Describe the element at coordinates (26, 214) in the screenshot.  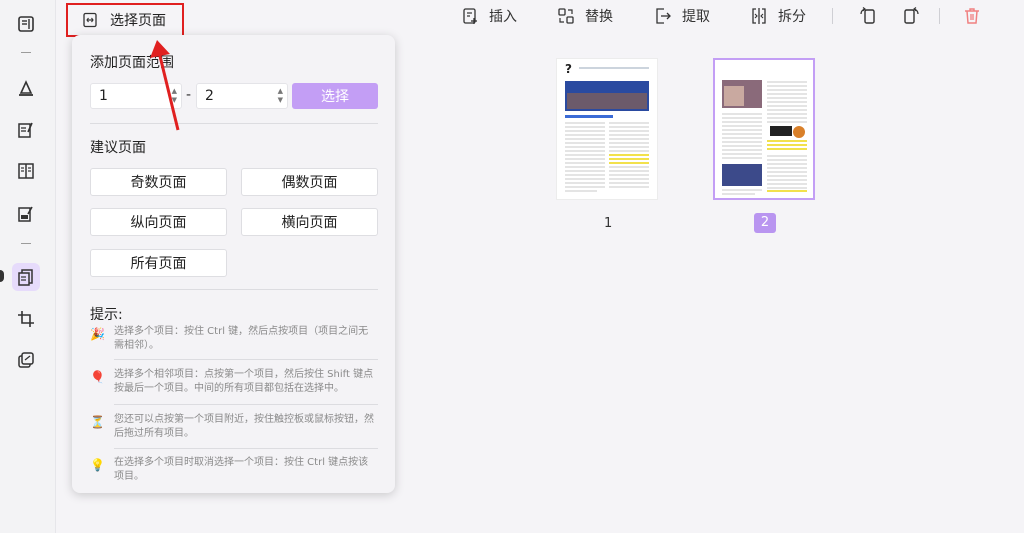
I see `form-icon` at that location.